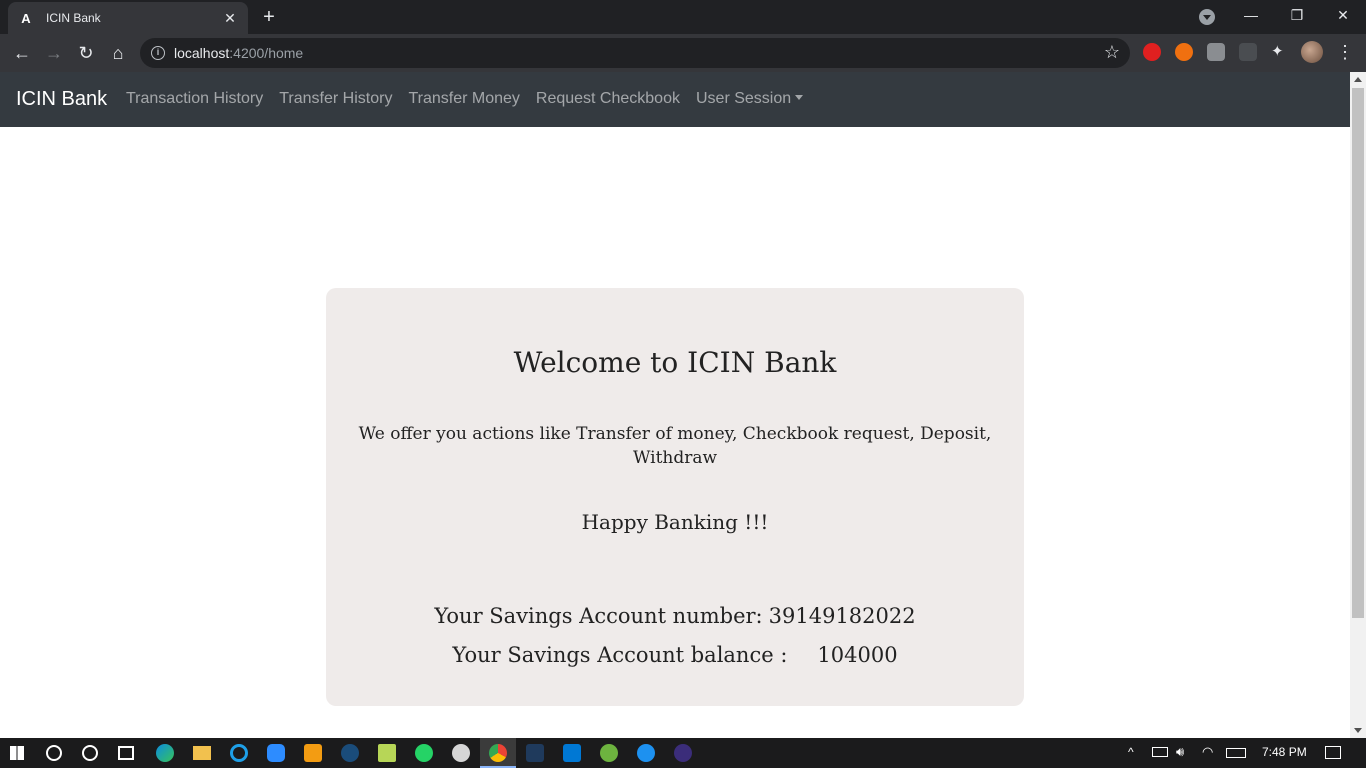  I want to click on tray-overflow-icon: ^, so click(1131, 752).